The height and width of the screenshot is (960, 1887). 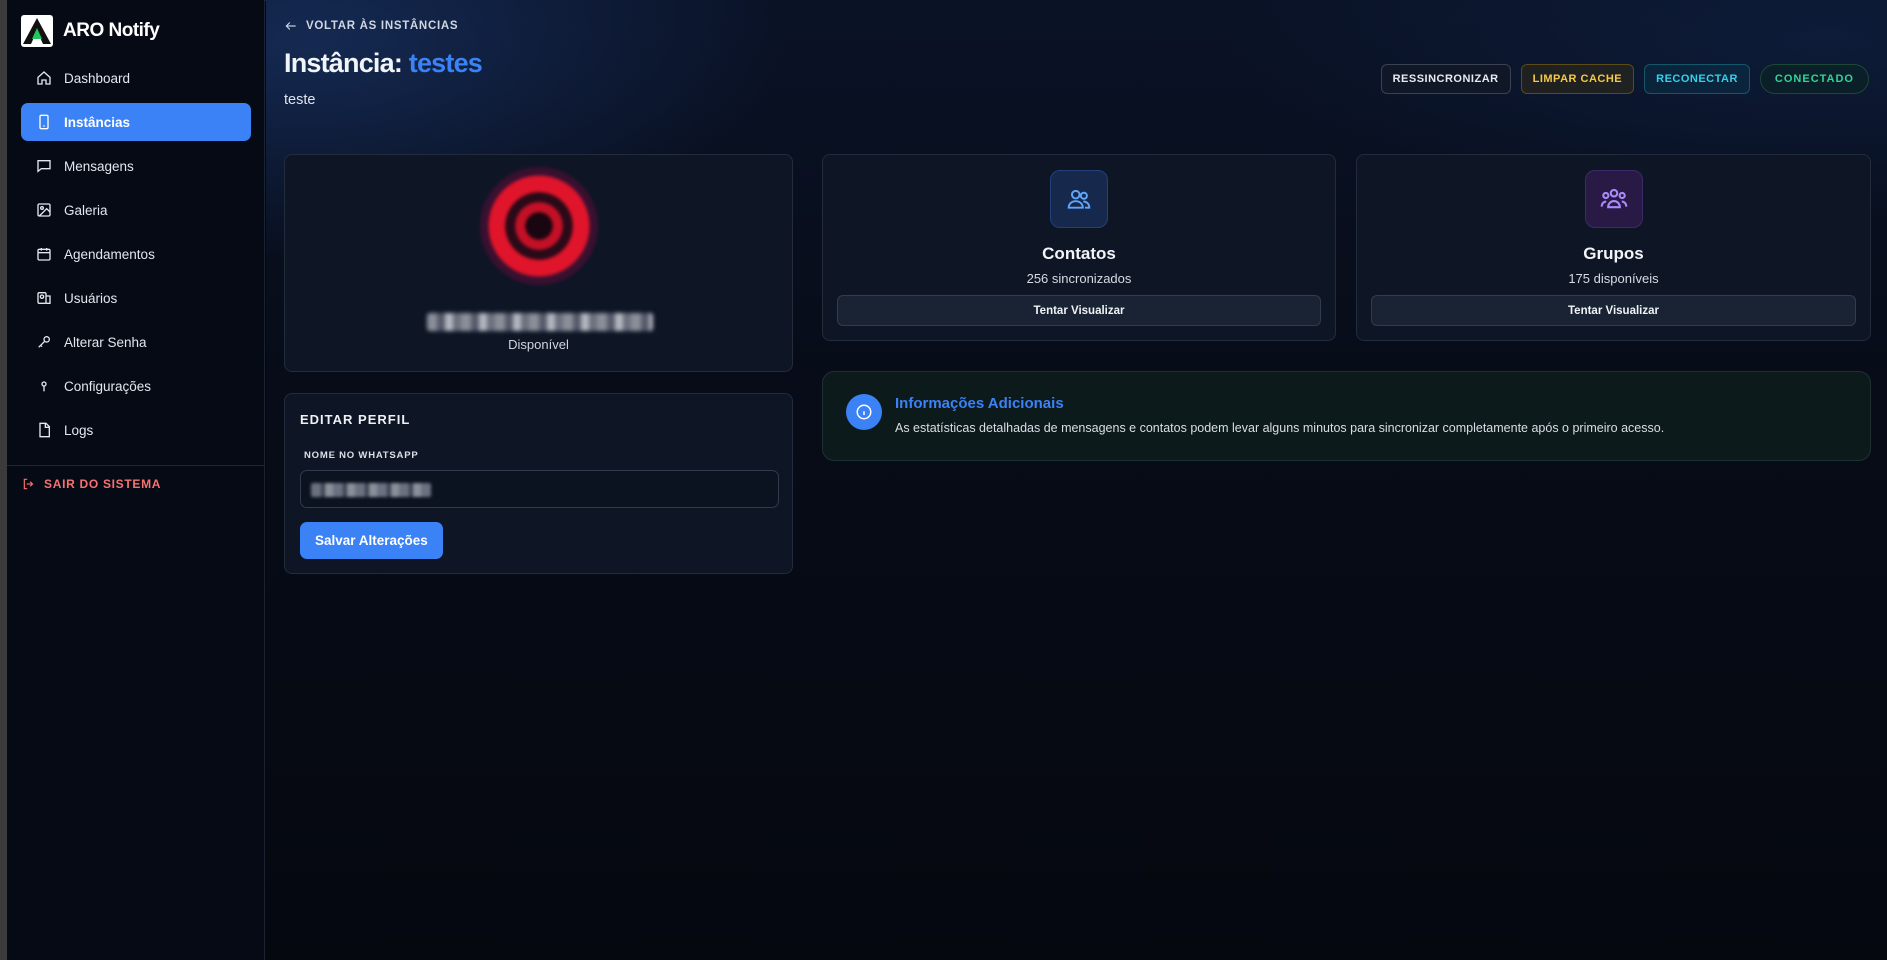 What do you see at coordinates (136, 78) in the screenshot?
I see `sidebar-item-dashboard: Dashboard` at bounding box center [136, 78].